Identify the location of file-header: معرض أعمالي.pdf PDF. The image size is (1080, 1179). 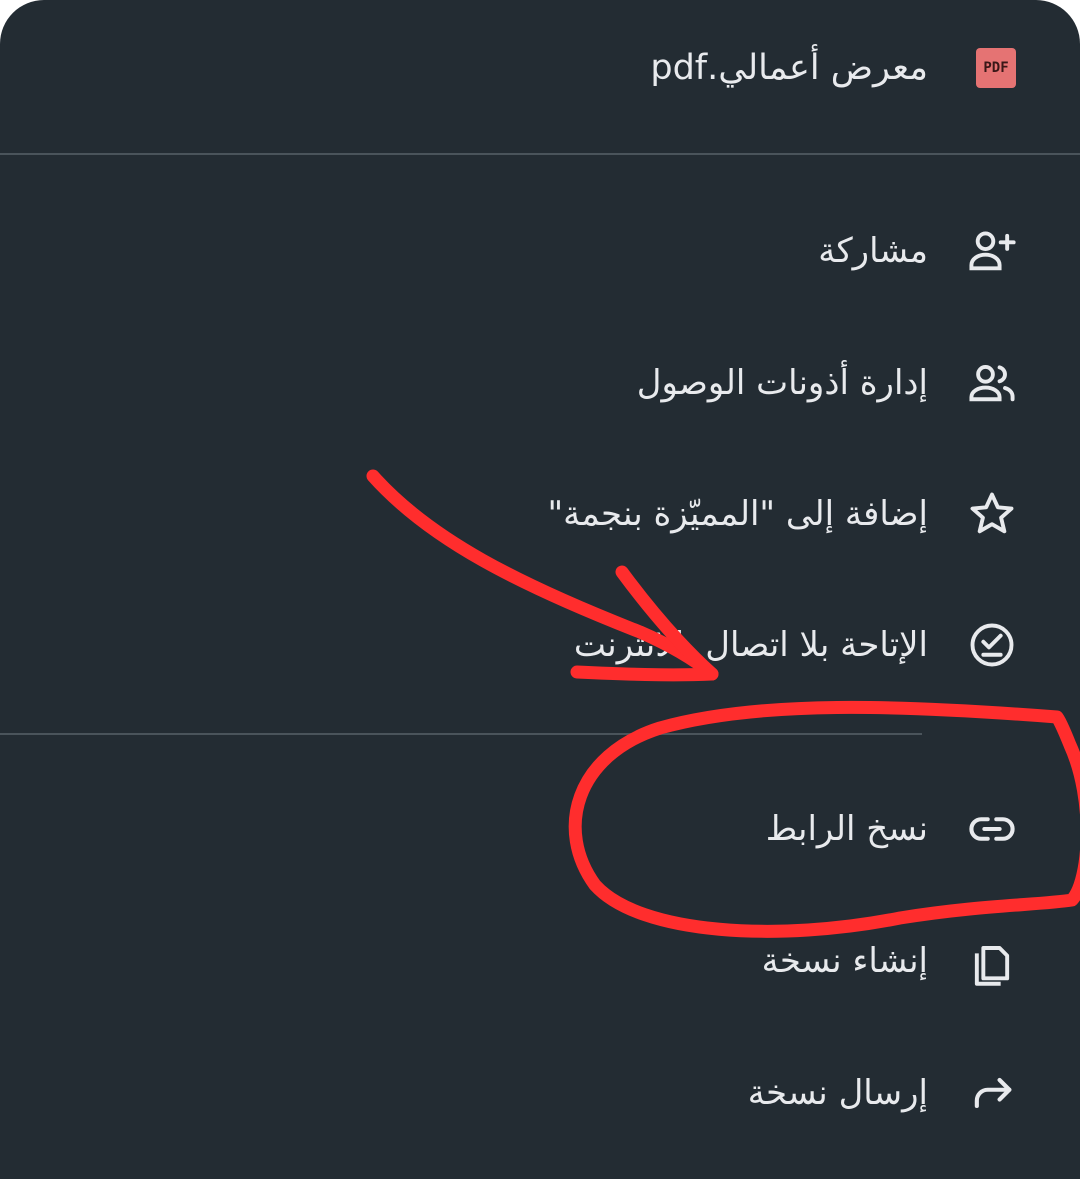
(540, 68).